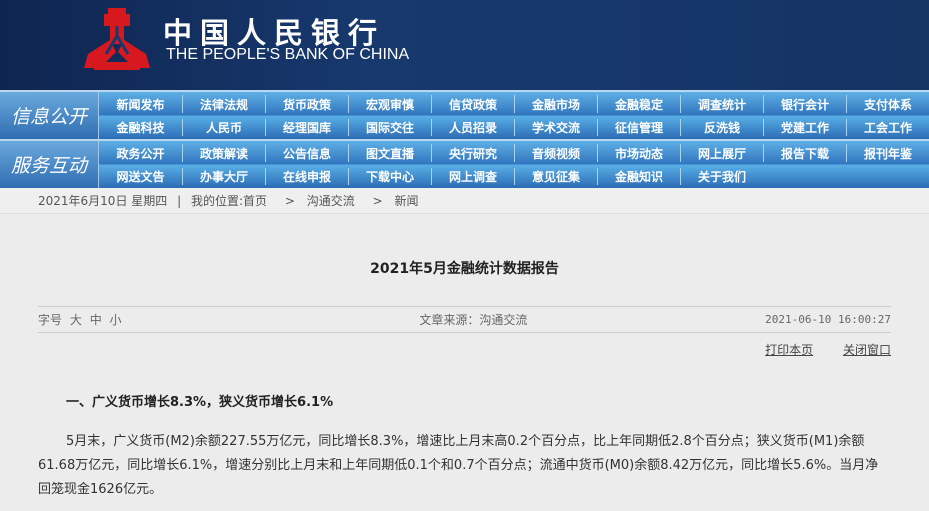 This screenshot has height=511, width=929. Describe the element at coordinates (472, 127) in the screenshot. I see `nav-item: 人员招录` at that location.